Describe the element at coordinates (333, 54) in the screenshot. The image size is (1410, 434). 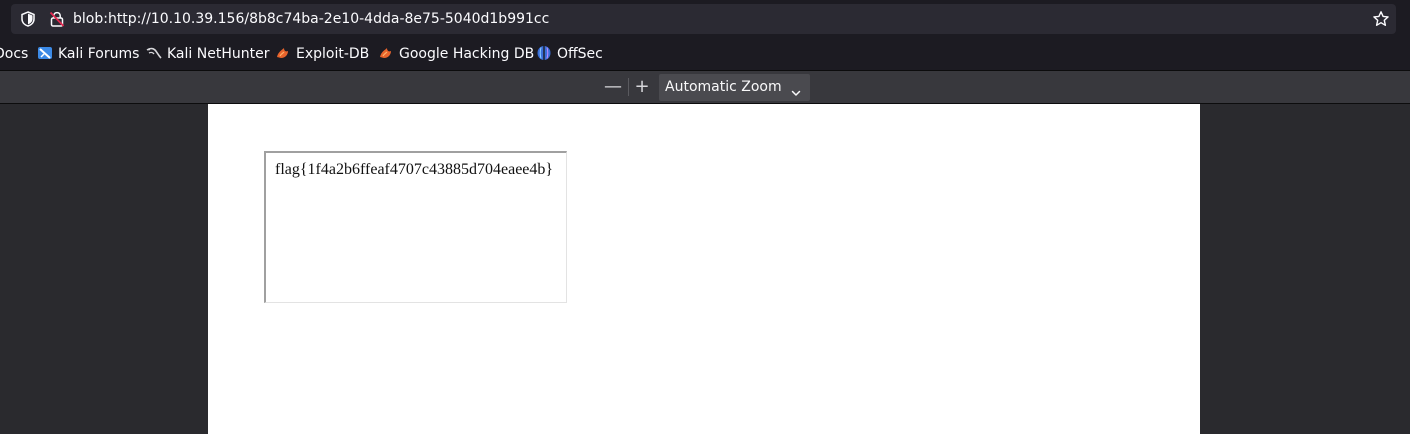
I see `bookmark-label: Exploit-DB` at that location.